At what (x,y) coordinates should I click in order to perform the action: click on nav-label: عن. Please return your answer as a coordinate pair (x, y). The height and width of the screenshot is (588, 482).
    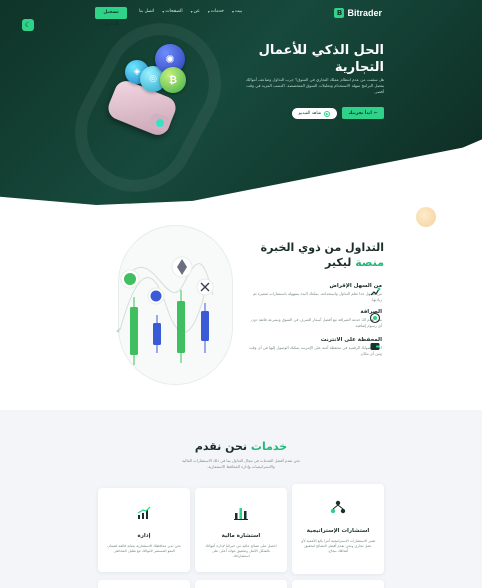
    Looking at the image, I should click on (196, 11).